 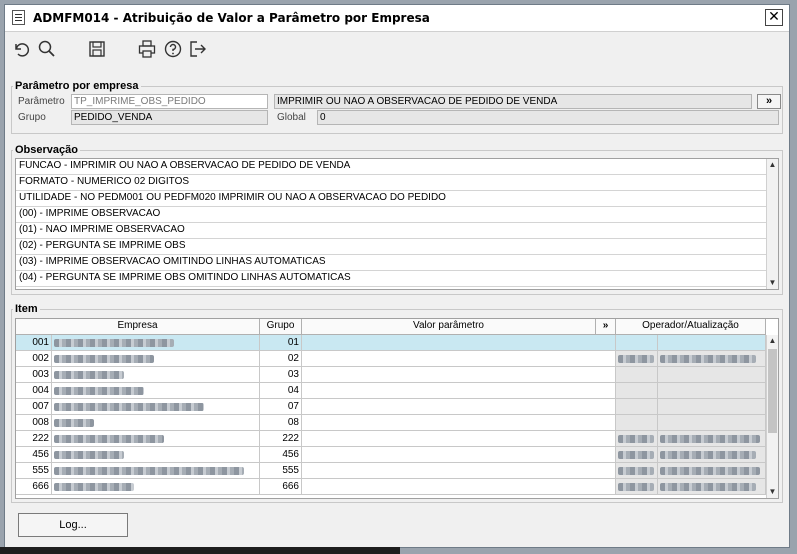 What do you see at coordinates (173, 49) in the screenshot?
I see `help-icon` at bounding box center [173, 49].